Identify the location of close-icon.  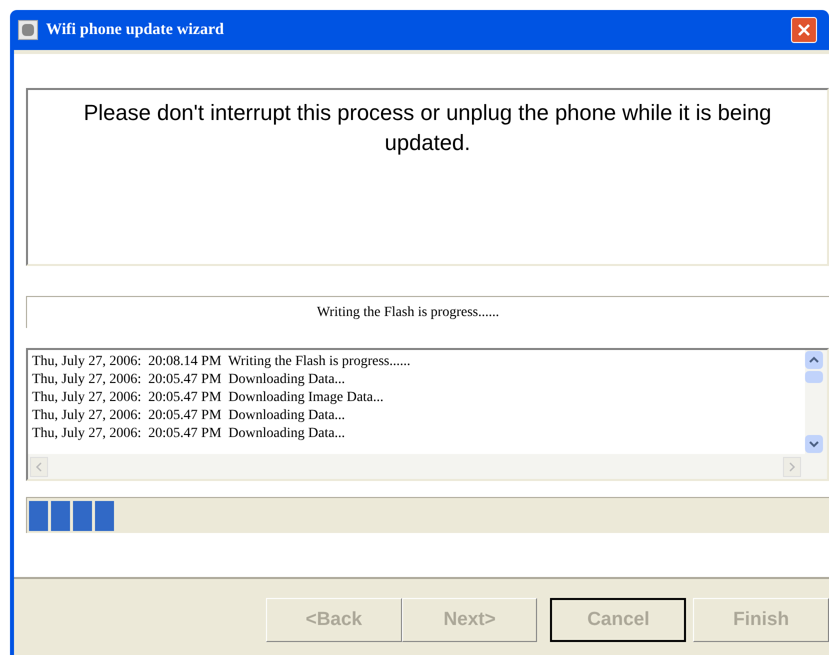
(804, 30).